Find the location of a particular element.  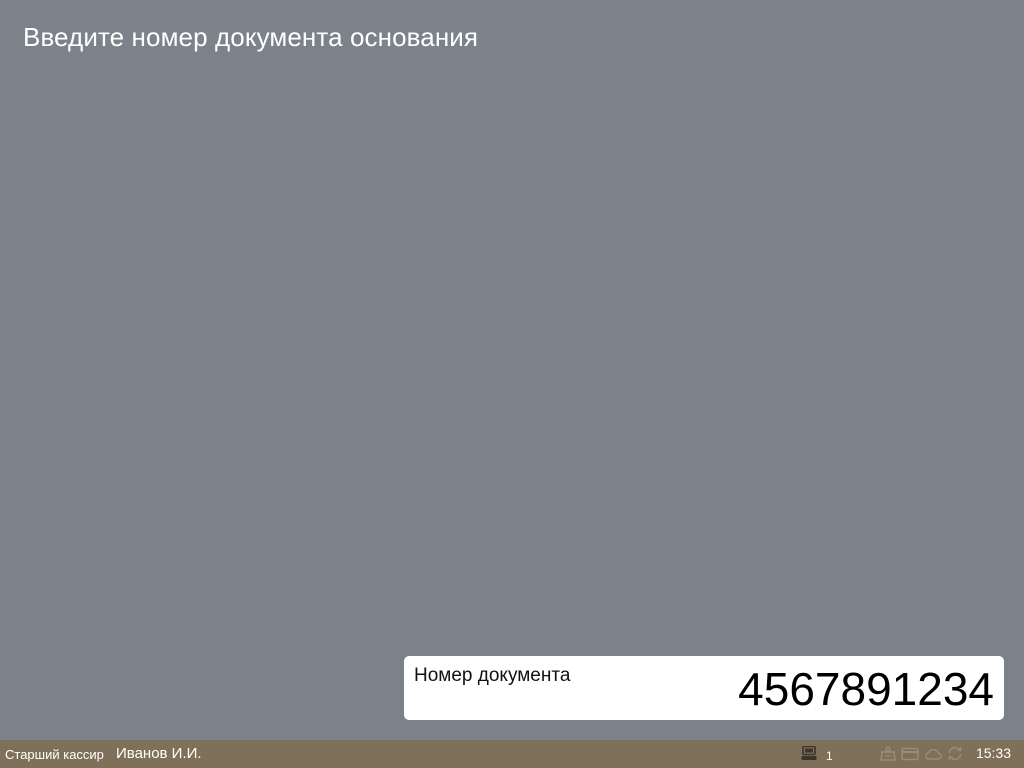

cloud-icon is located at coordinates (933, 754).